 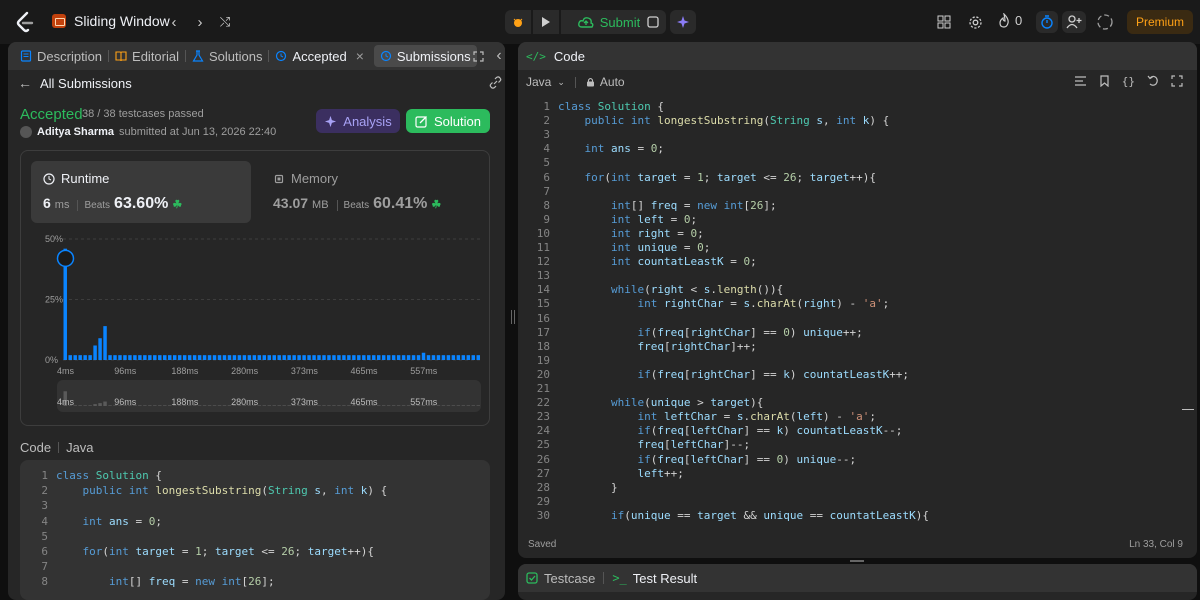 I want to click on line-number: 22, so click(x=543, y=403).